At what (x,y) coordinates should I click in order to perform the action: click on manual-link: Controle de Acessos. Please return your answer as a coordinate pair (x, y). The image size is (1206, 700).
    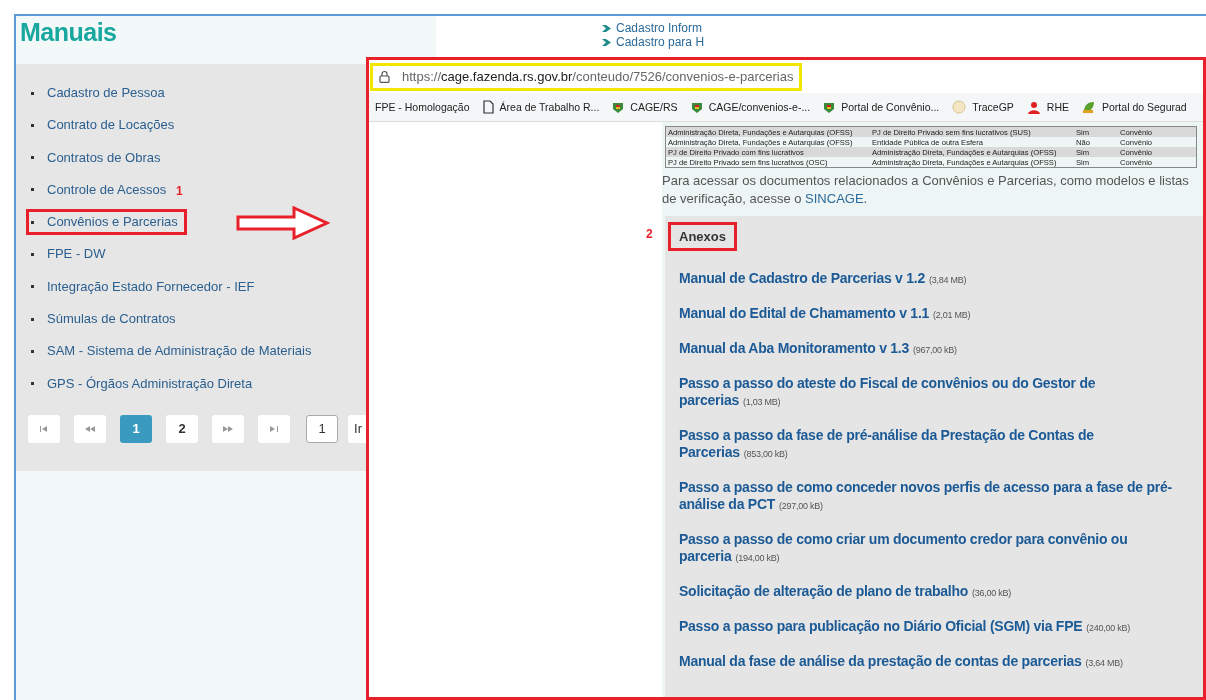
    Looking at the image, I should click on (101, 189).